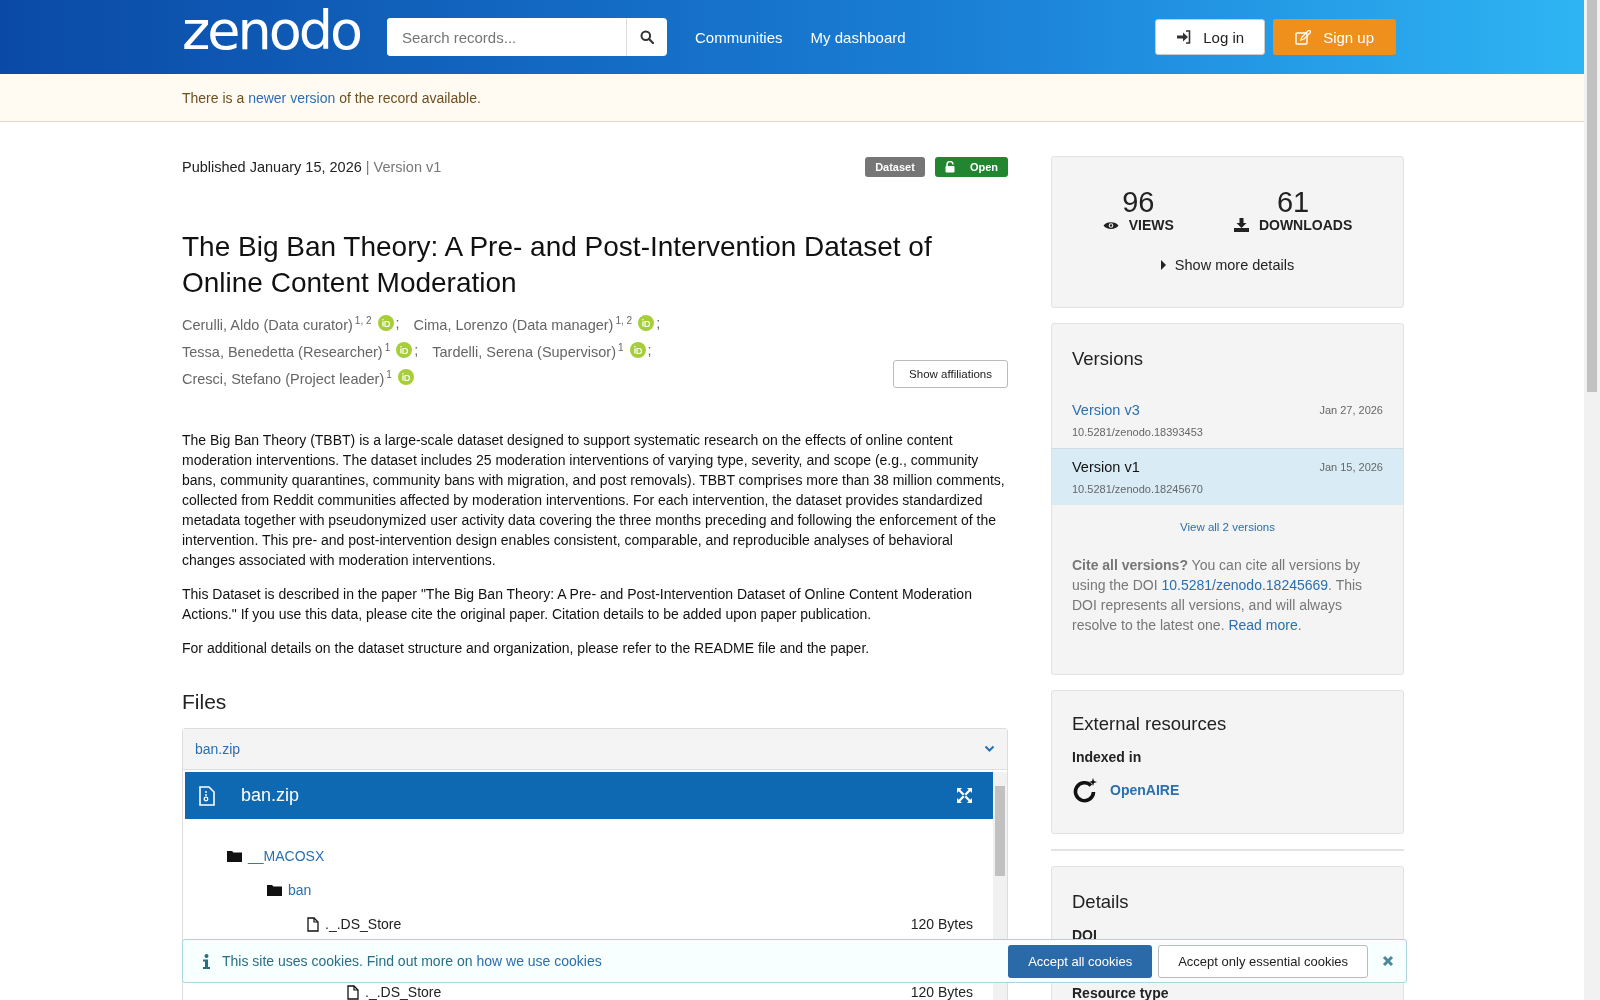 This screenshot has width=1600, height=1000. Describe the element at coordinates (1388, 961) in the screenshot. I see `close-icon` at that location.